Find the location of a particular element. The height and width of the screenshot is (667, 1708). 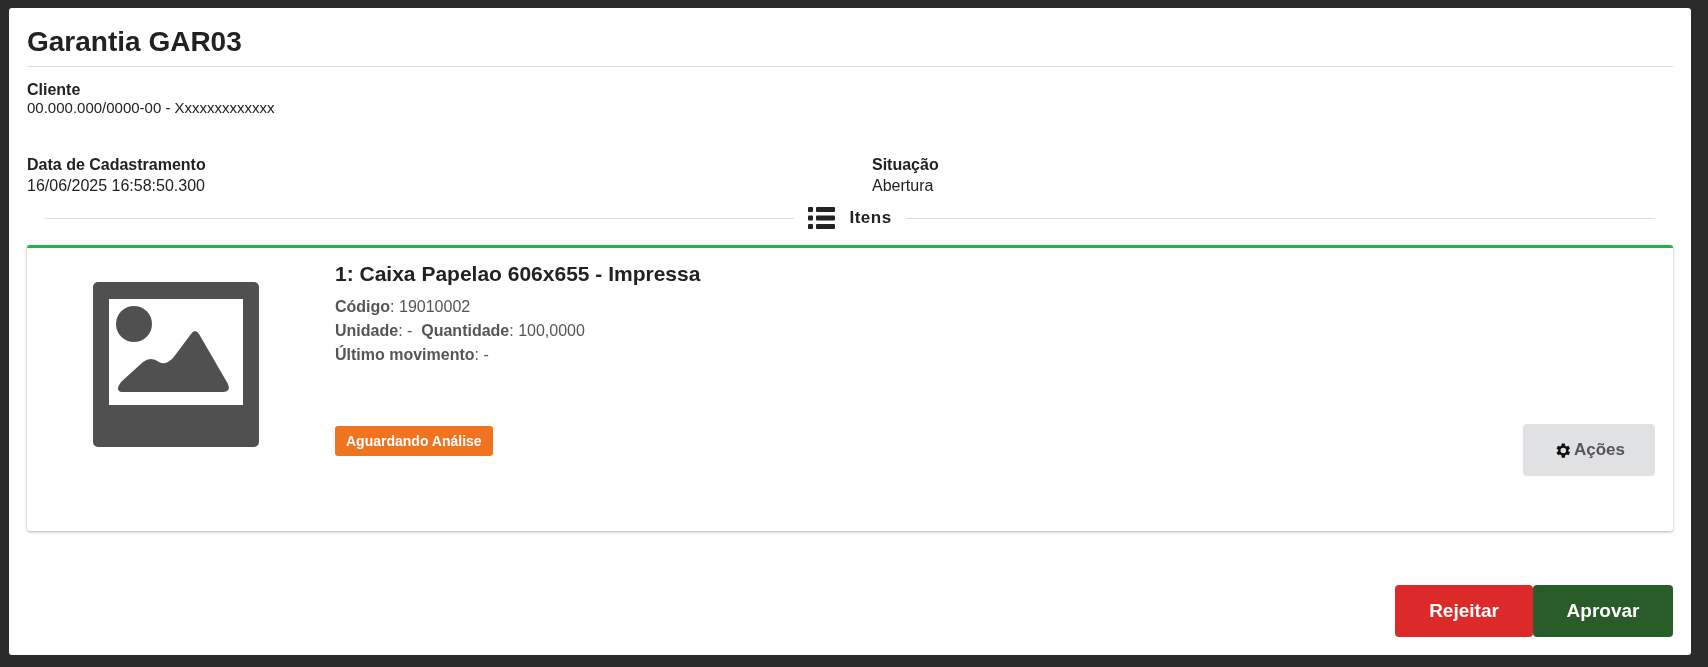

actions-button: Ações is located at coordinates (1589, 450).